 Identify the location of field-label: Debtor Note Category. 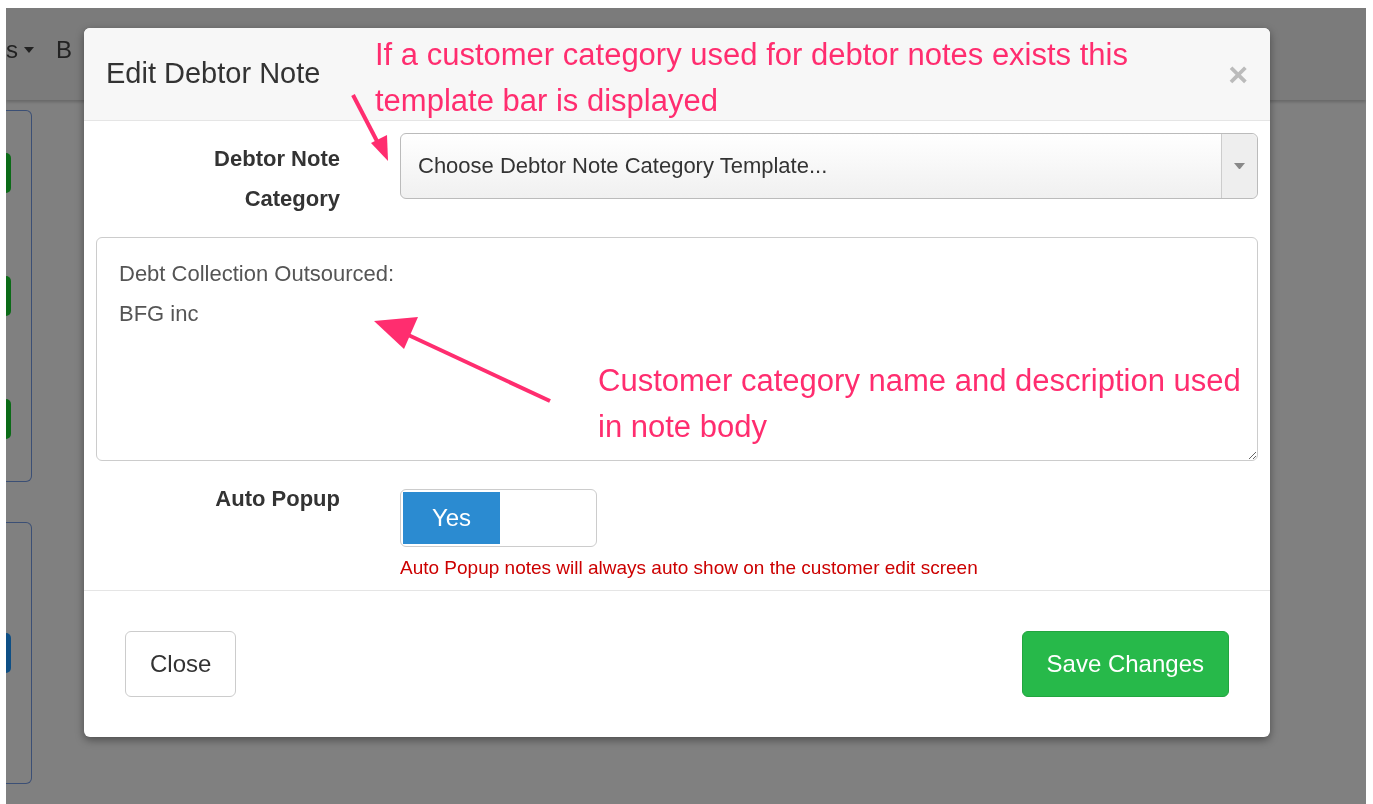
(276, 179).